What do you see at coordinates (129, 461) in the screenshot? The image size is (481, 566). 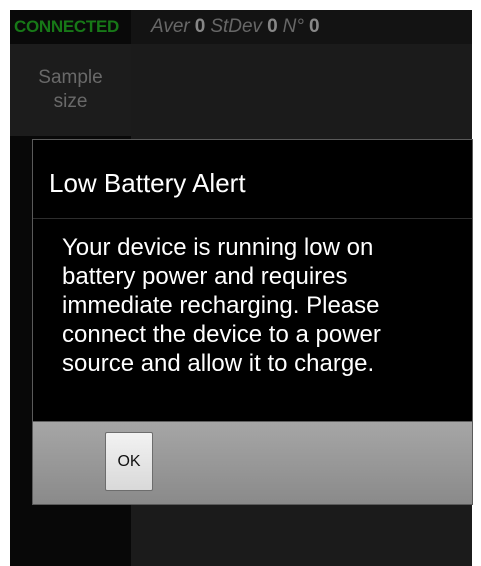 I see `ok-button: OK` at bounding box center [129, 461].